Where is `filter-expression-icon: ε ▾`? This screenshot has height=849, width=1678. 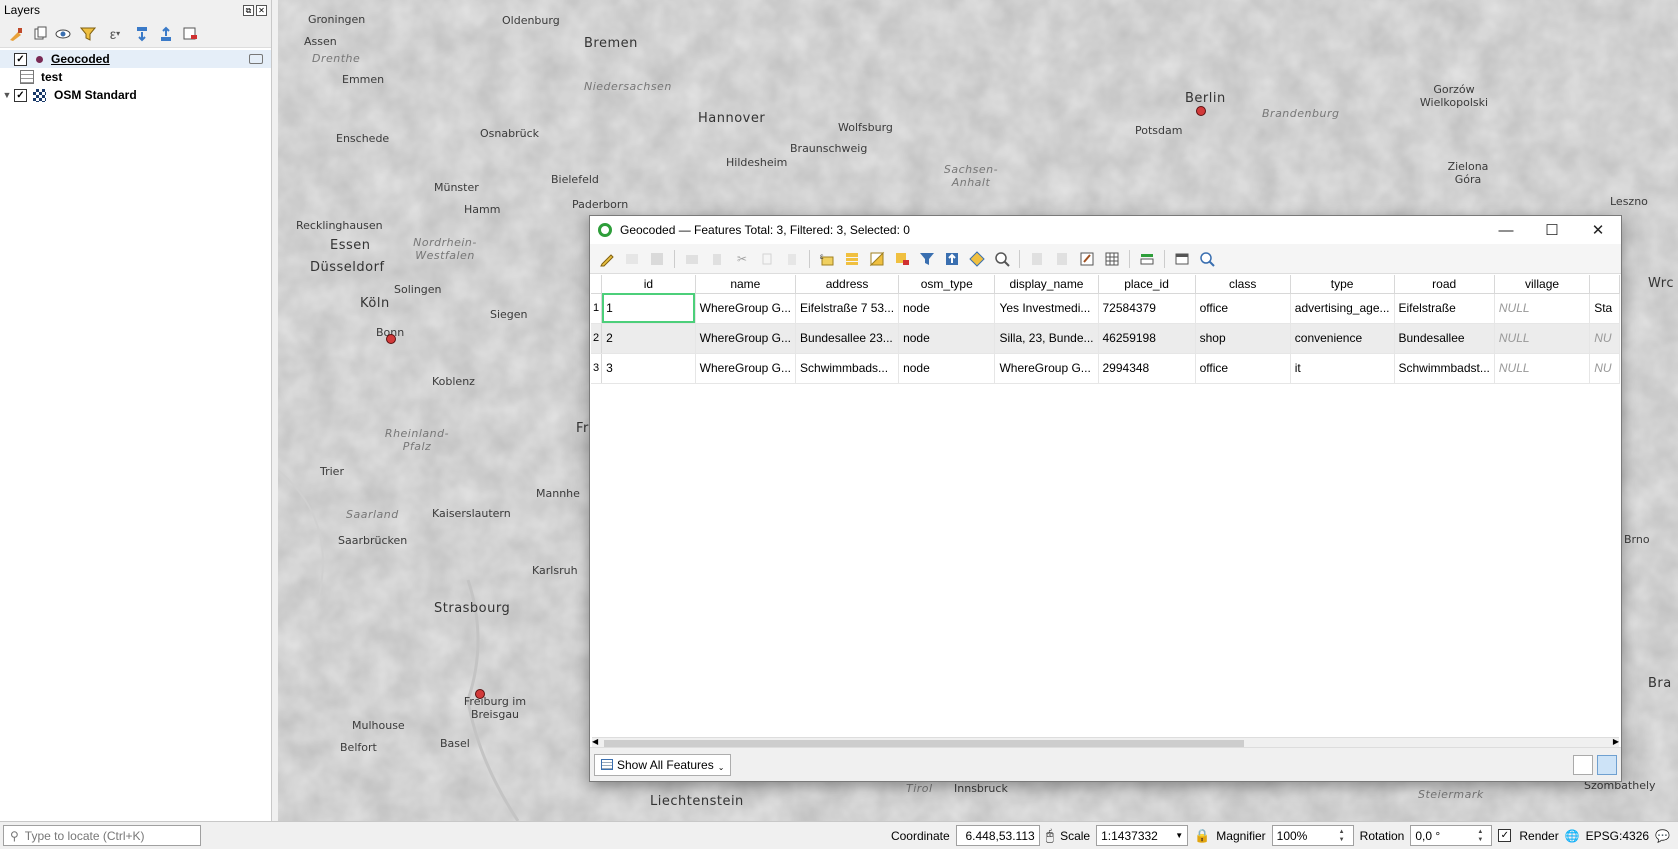
filter-expression-icon: ε ▾ is located at coordinates (115, 34).